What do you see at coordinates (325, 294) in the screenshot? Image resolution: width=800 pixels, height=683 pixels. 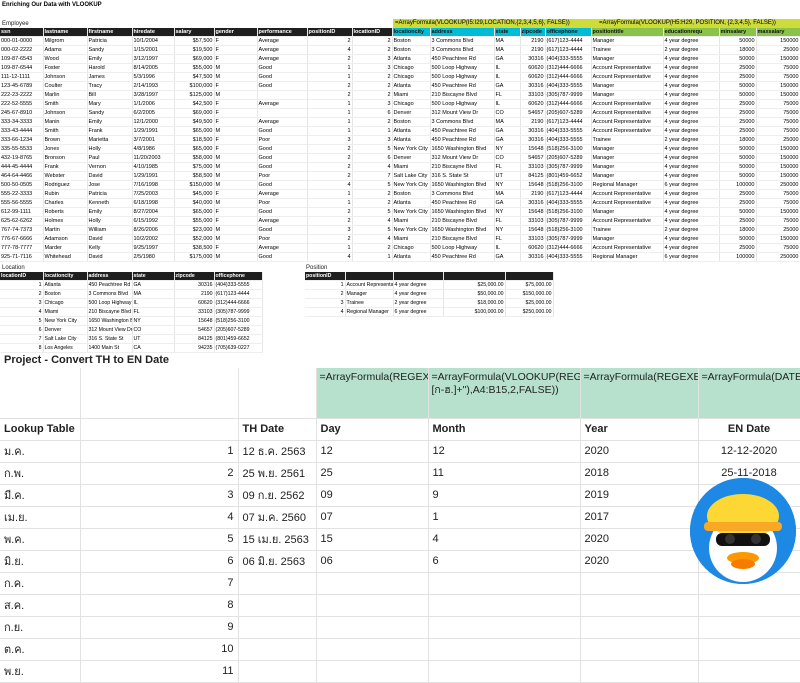 I see `position-cell: 2` at bounding box center [325, 294].